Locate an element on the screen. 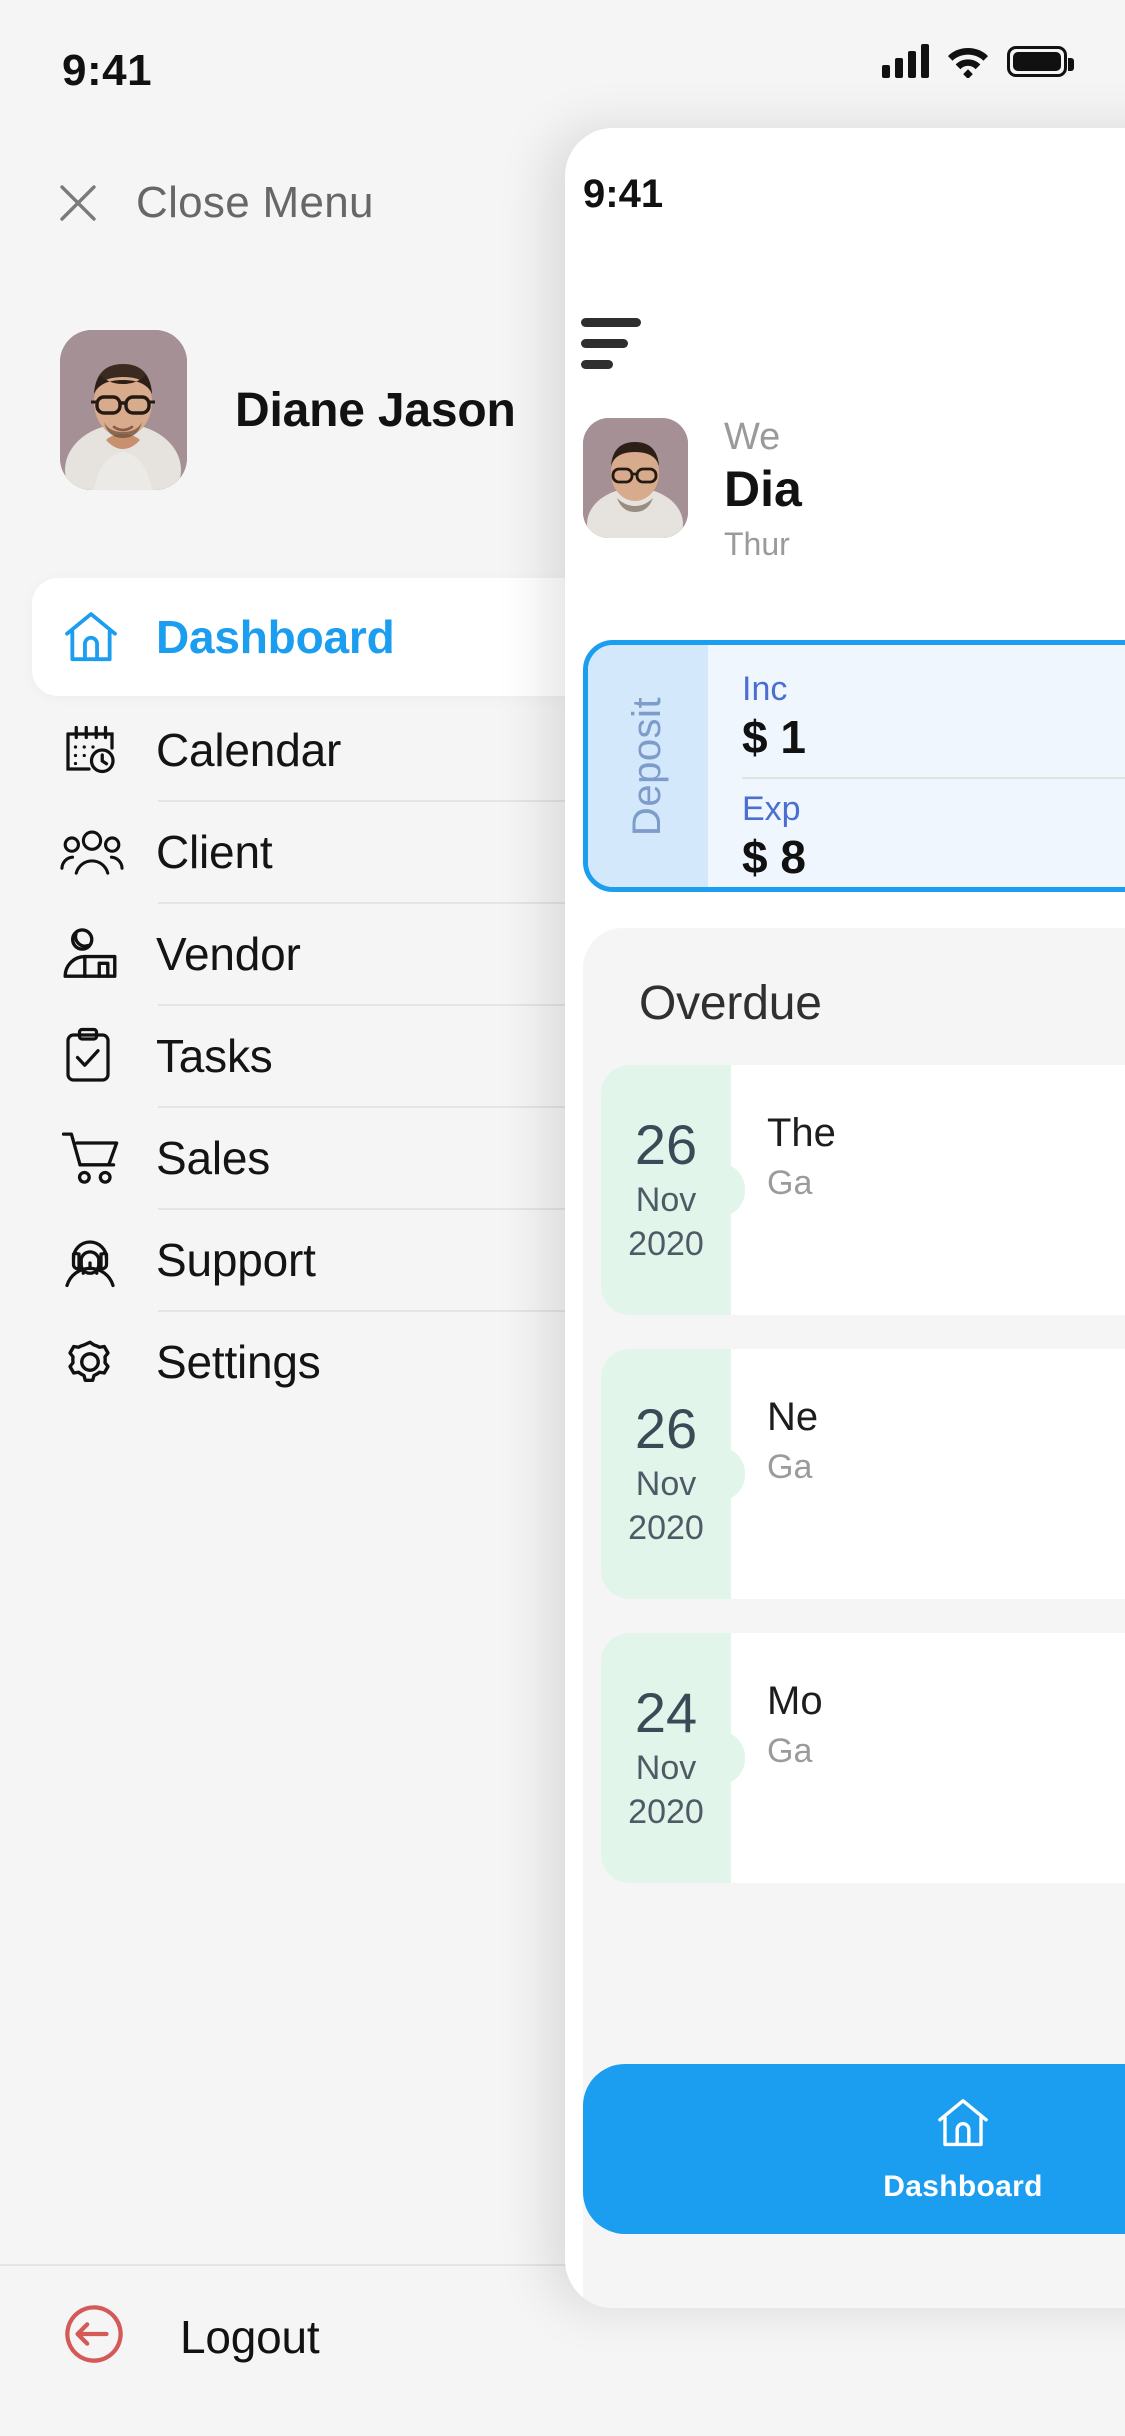 The width and height of the screenshot is (1125, 2436). logout-button: Logout is located at coordinates (190, 2336).